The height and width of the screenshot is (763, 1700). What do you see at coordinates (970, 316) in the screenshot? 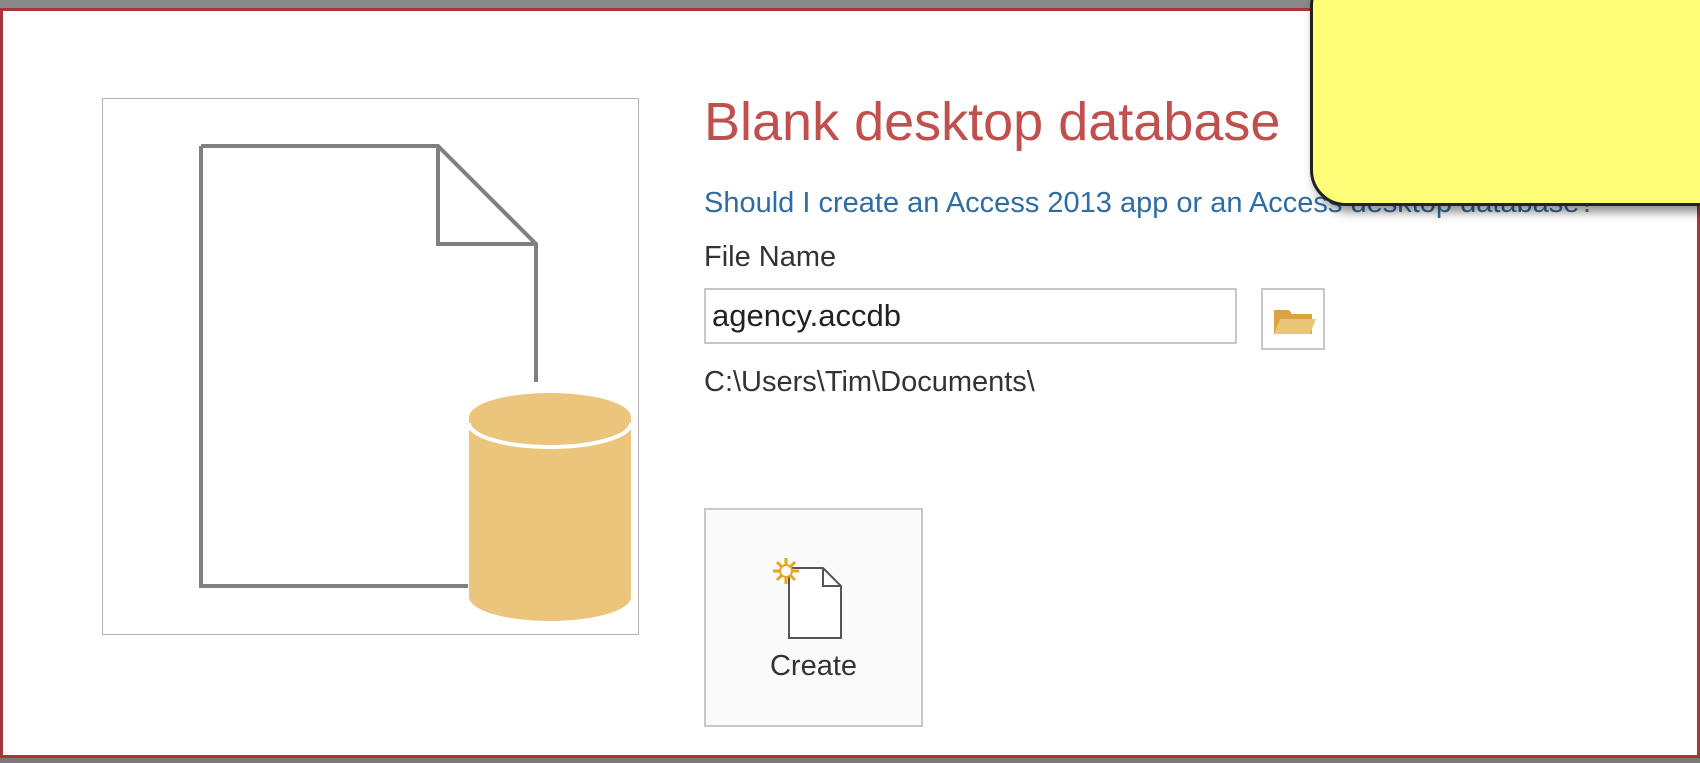
I see `file-name-input` at bounding box center [970, 316].